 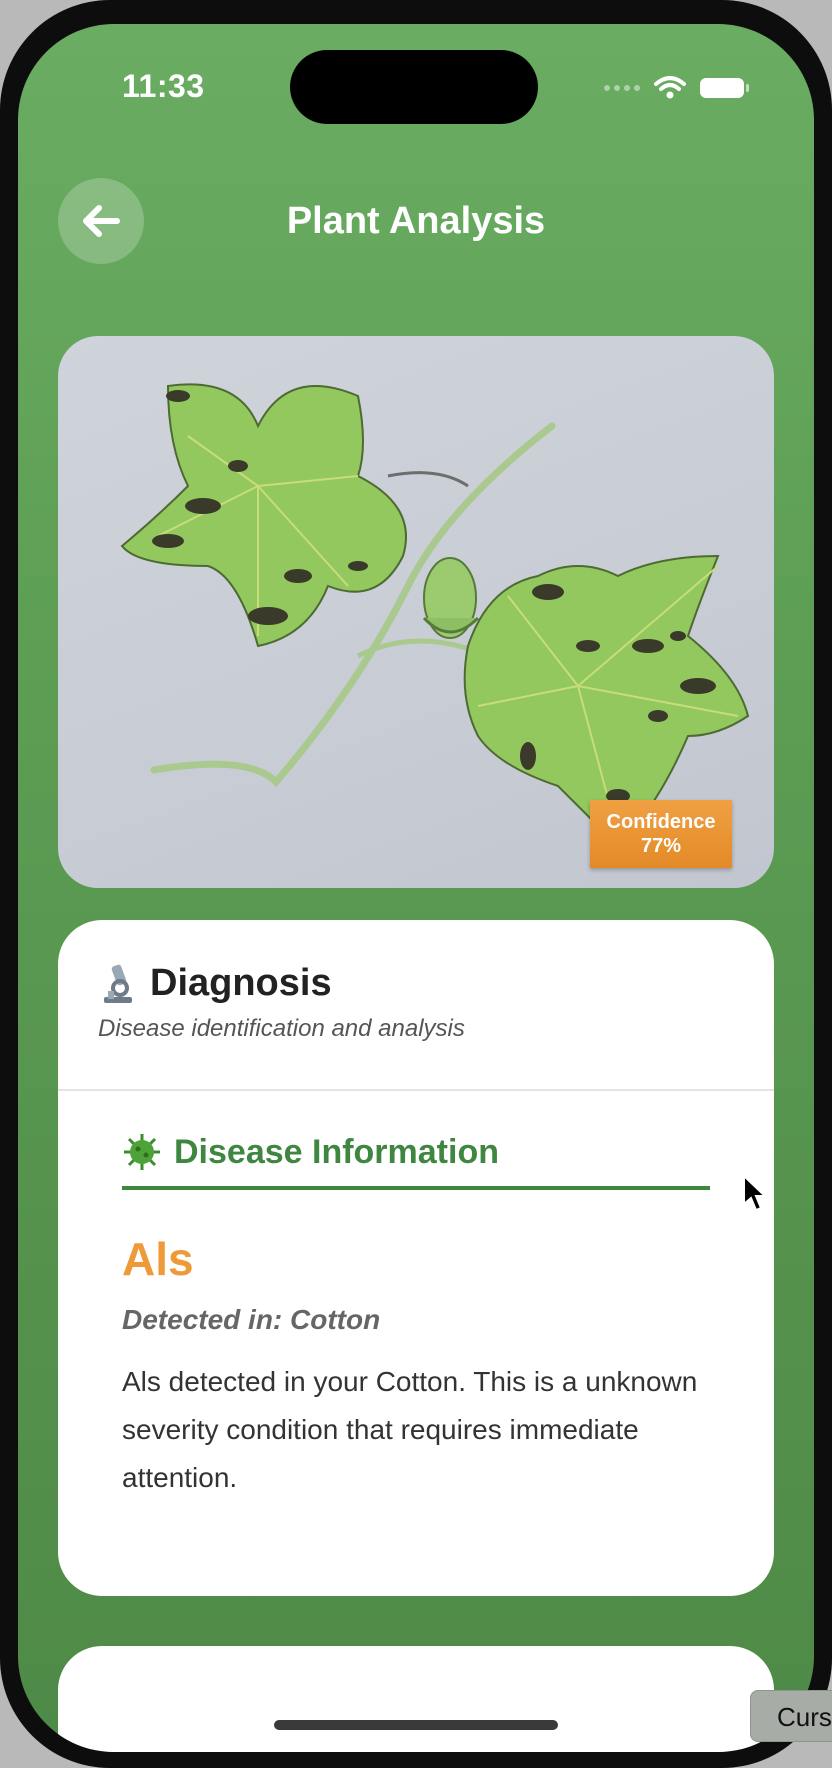 I want to click on card-divider, so click(x=416, y=1090).